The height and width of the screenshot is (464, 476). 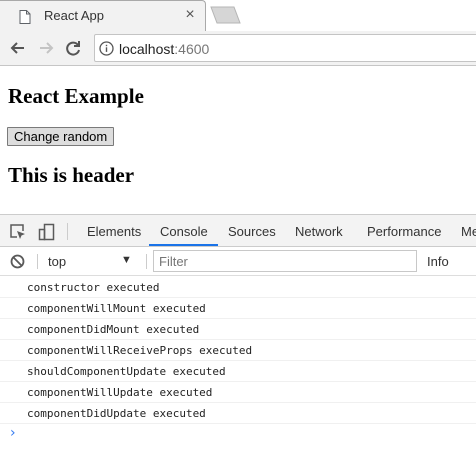 What do you see at coordinates (183, 245) in the screenshot?
I see `active-tab-indicator` at bounding box center [183, 245].